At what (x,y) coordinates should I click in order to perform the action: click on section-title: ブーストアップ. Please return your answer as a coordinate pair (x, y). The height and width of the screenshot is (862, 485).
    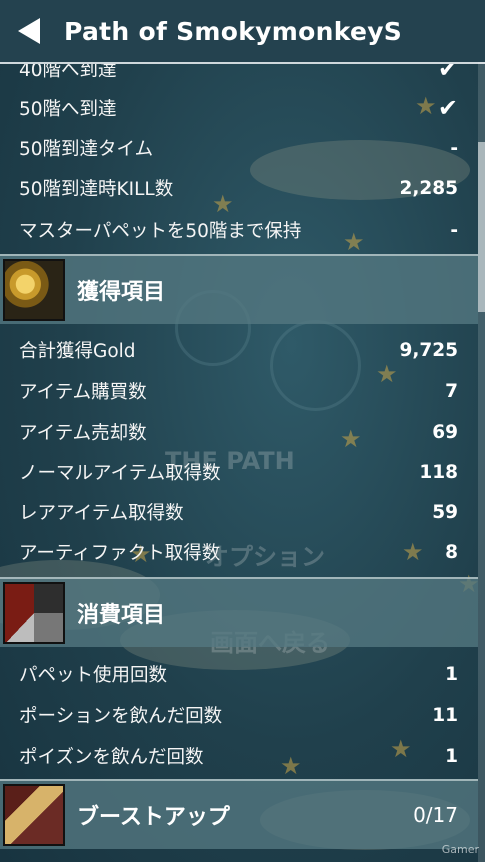
    Looking at the image, I should click on (153, 817).